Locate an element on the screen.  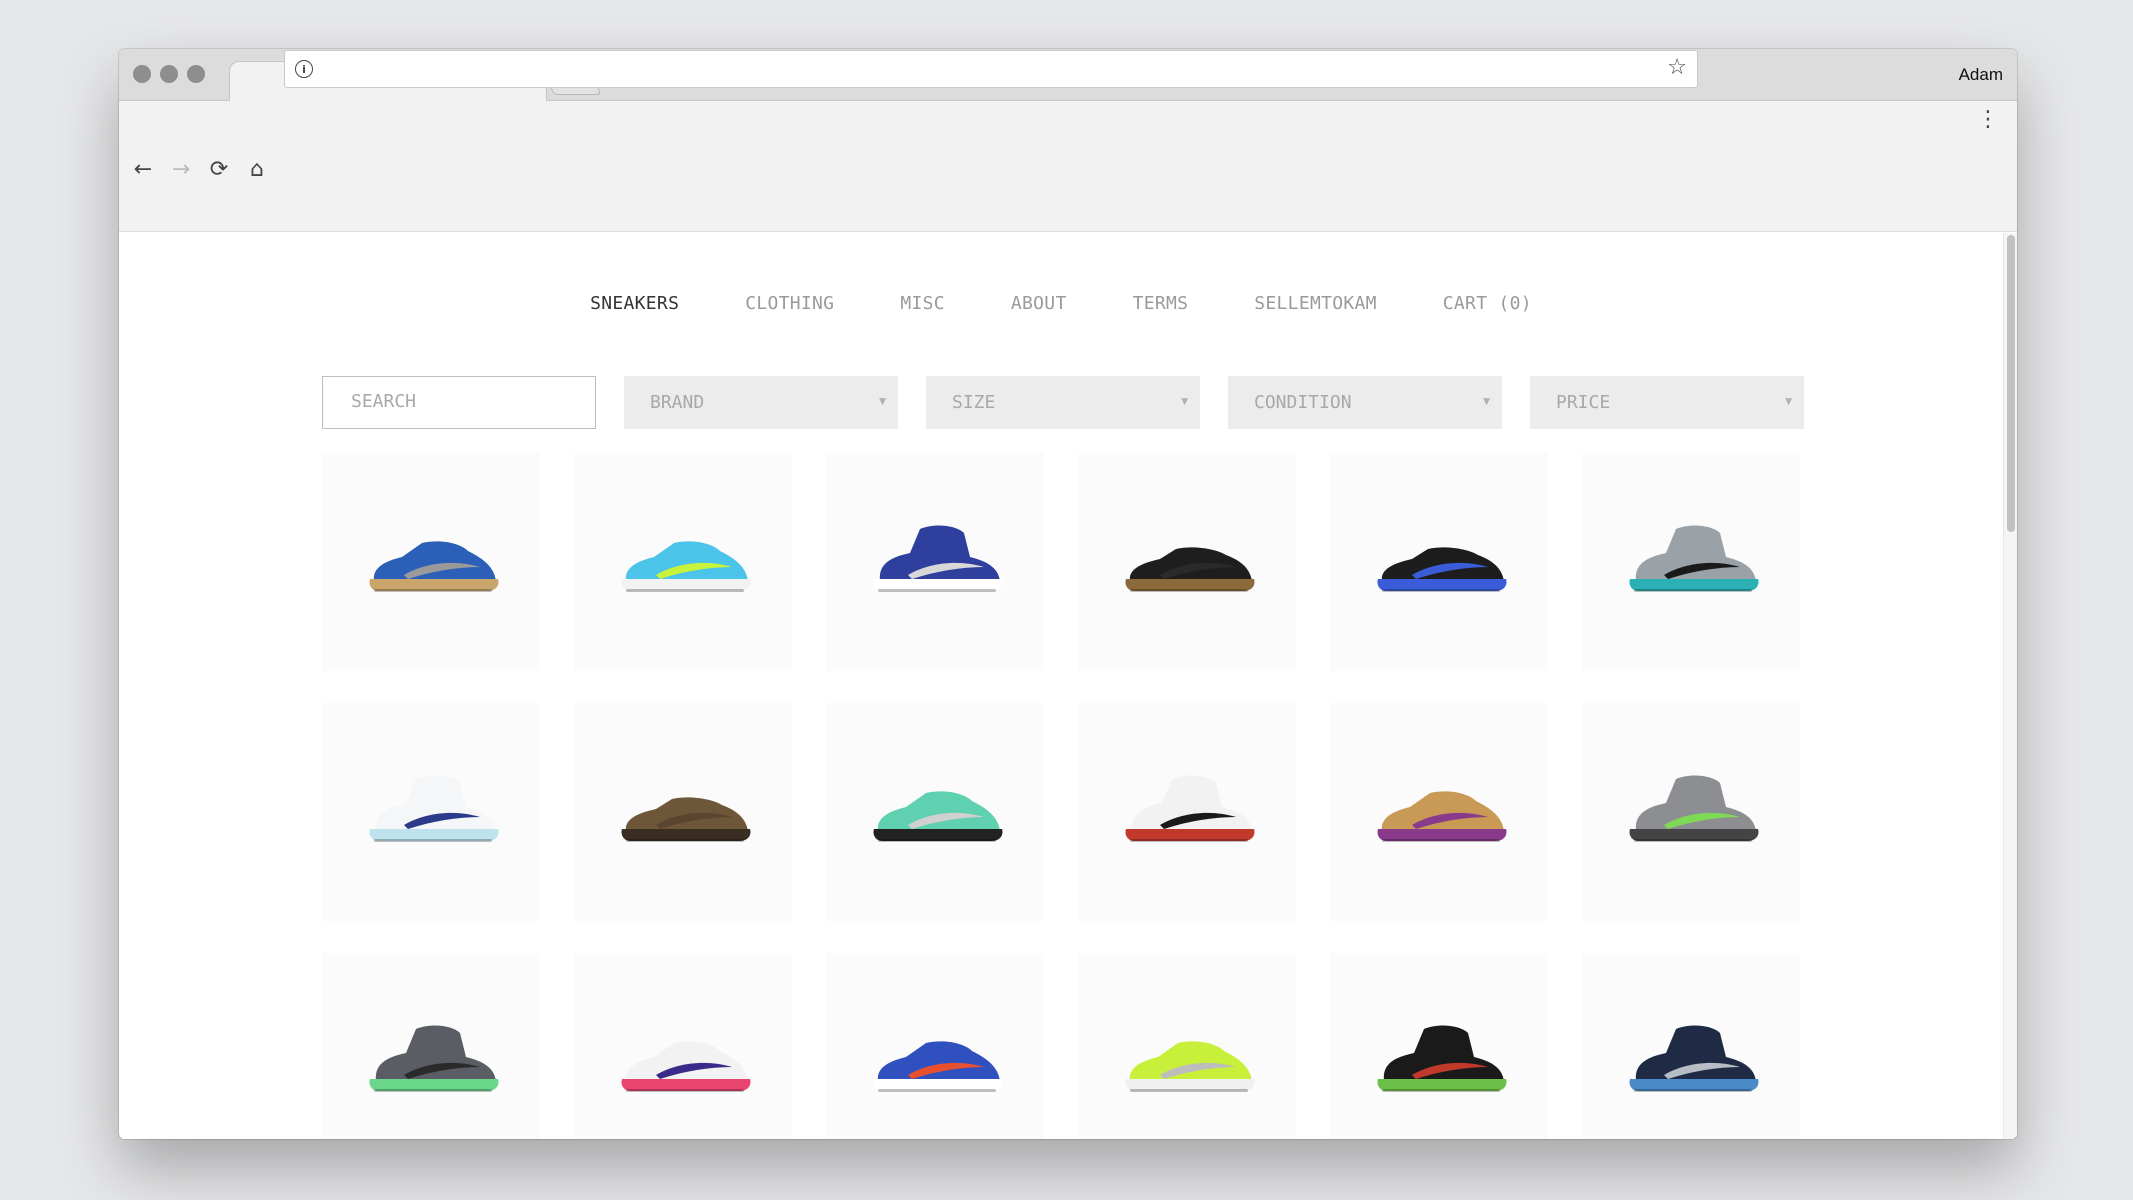
browser-toolbar: ← → ⟳ ⌂ i ☆ ⋮ is located at coordinates (1068, 141).